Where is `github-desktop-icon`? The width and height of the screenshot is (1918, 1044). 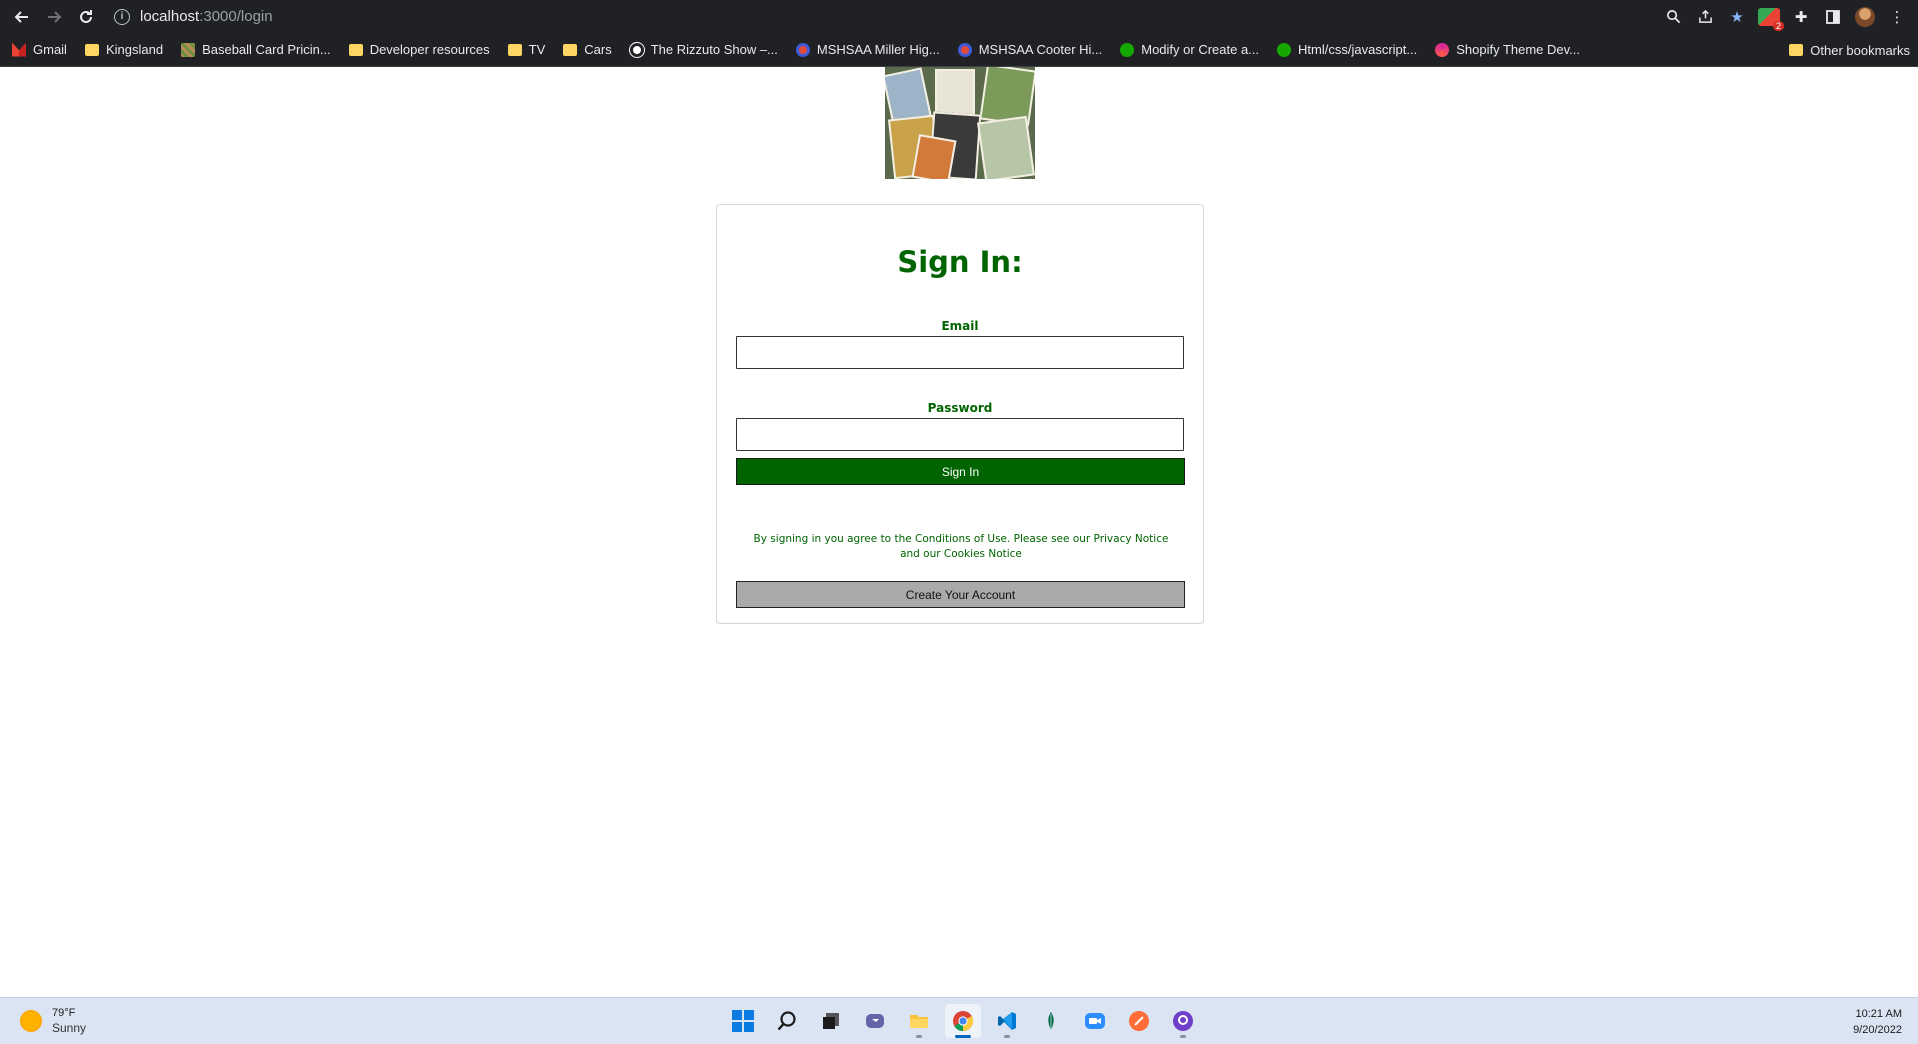
github-desktop-icon is located at coordinates (1183, 1021).